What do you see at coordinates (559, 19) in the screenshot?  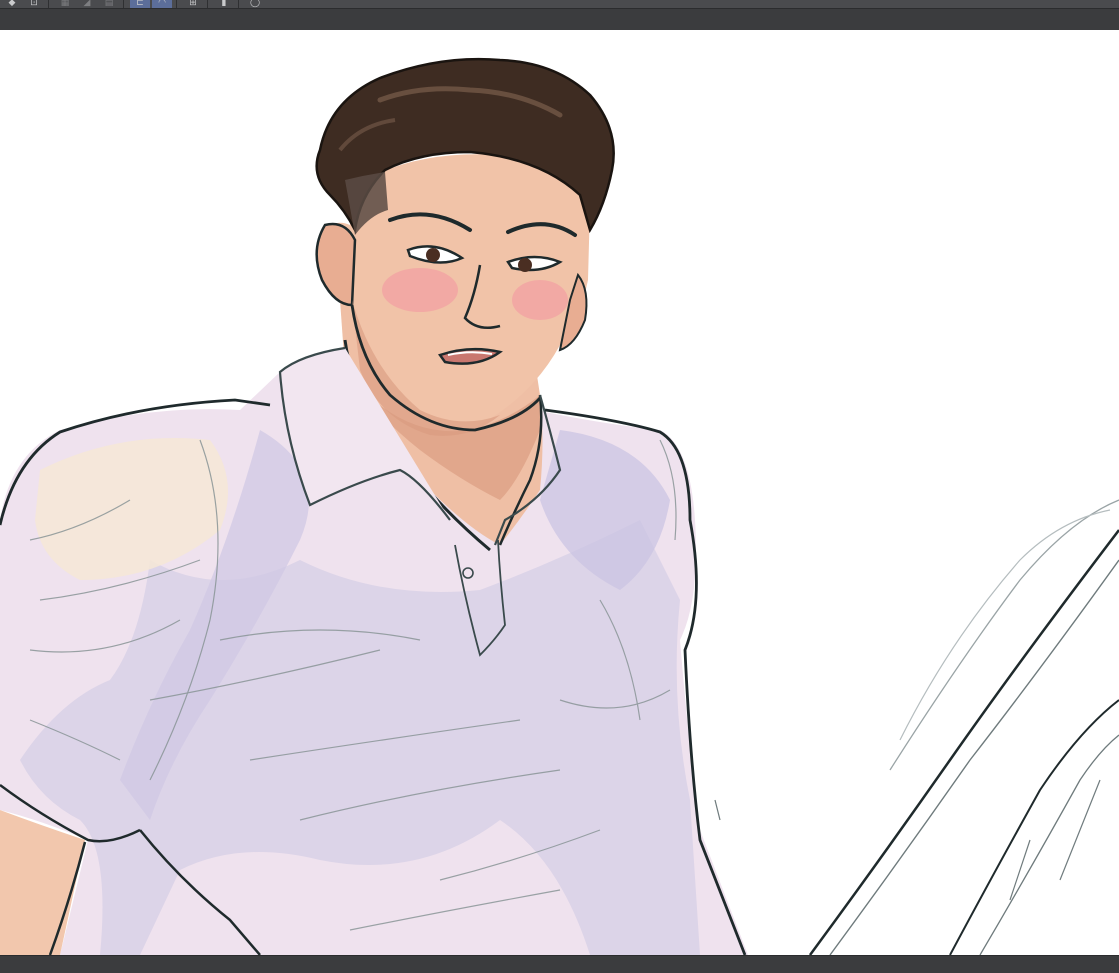 I see `tool-property-bar` at bounding box center [559, 19].